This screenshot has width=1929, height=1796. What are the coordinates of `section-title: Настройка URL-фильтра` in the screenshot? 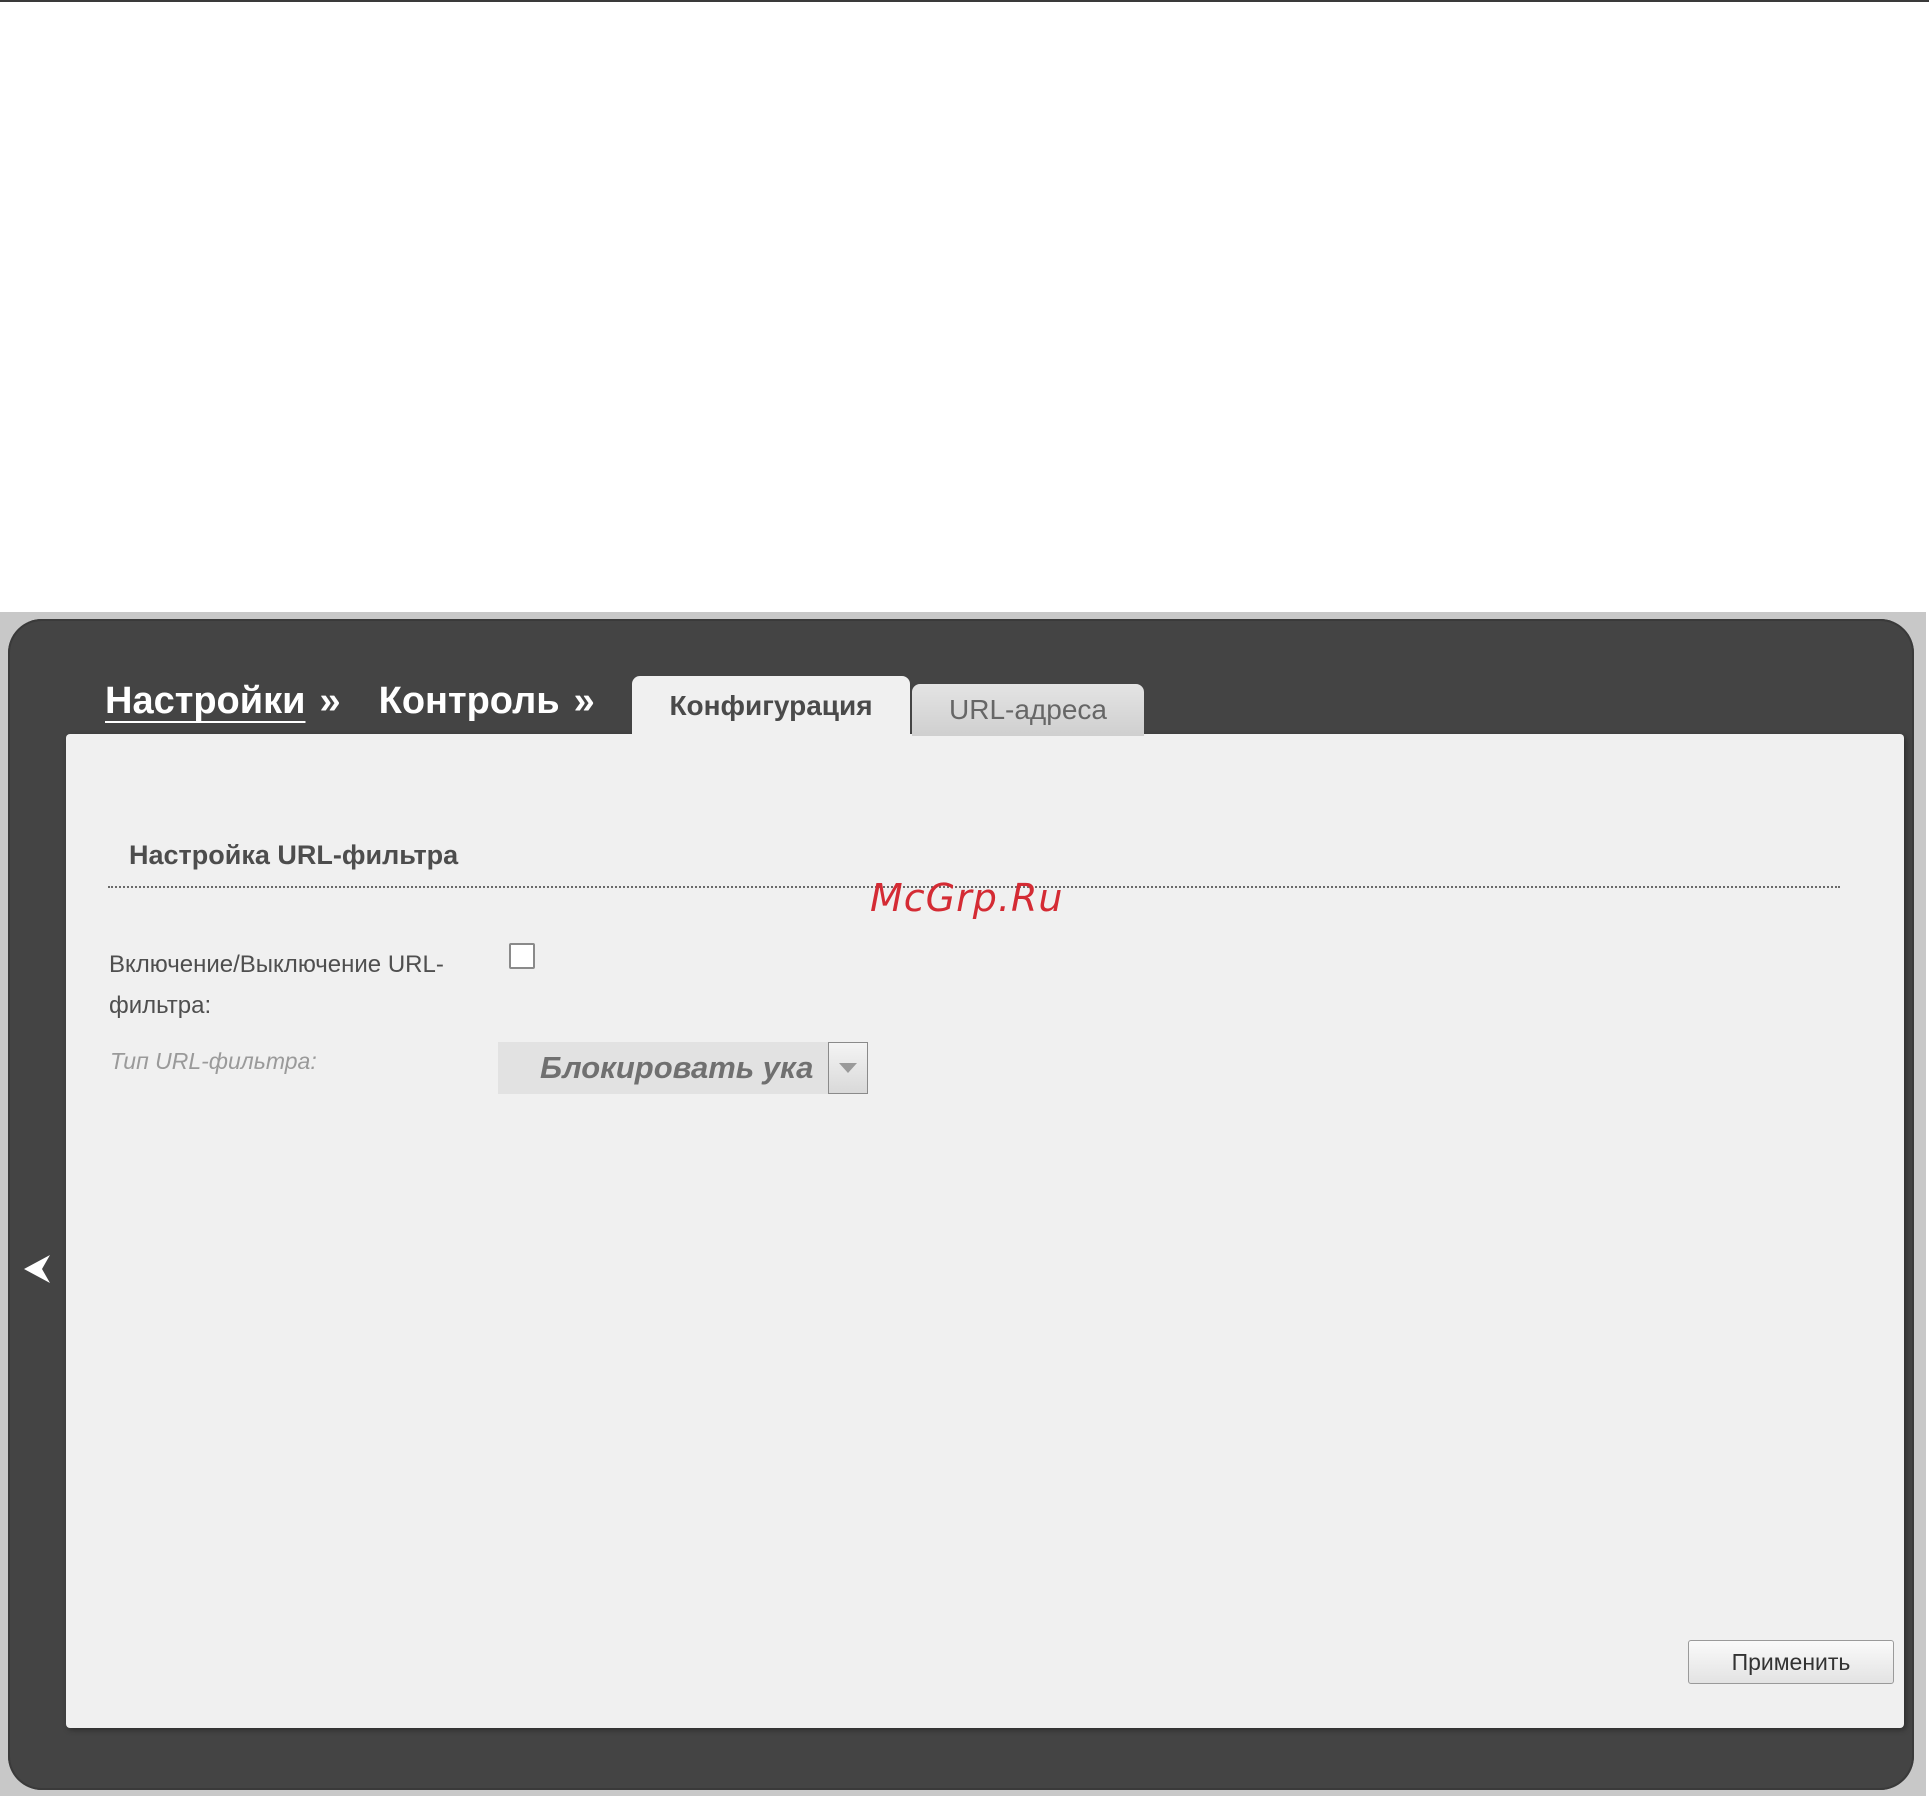 It's located at (294, 855).